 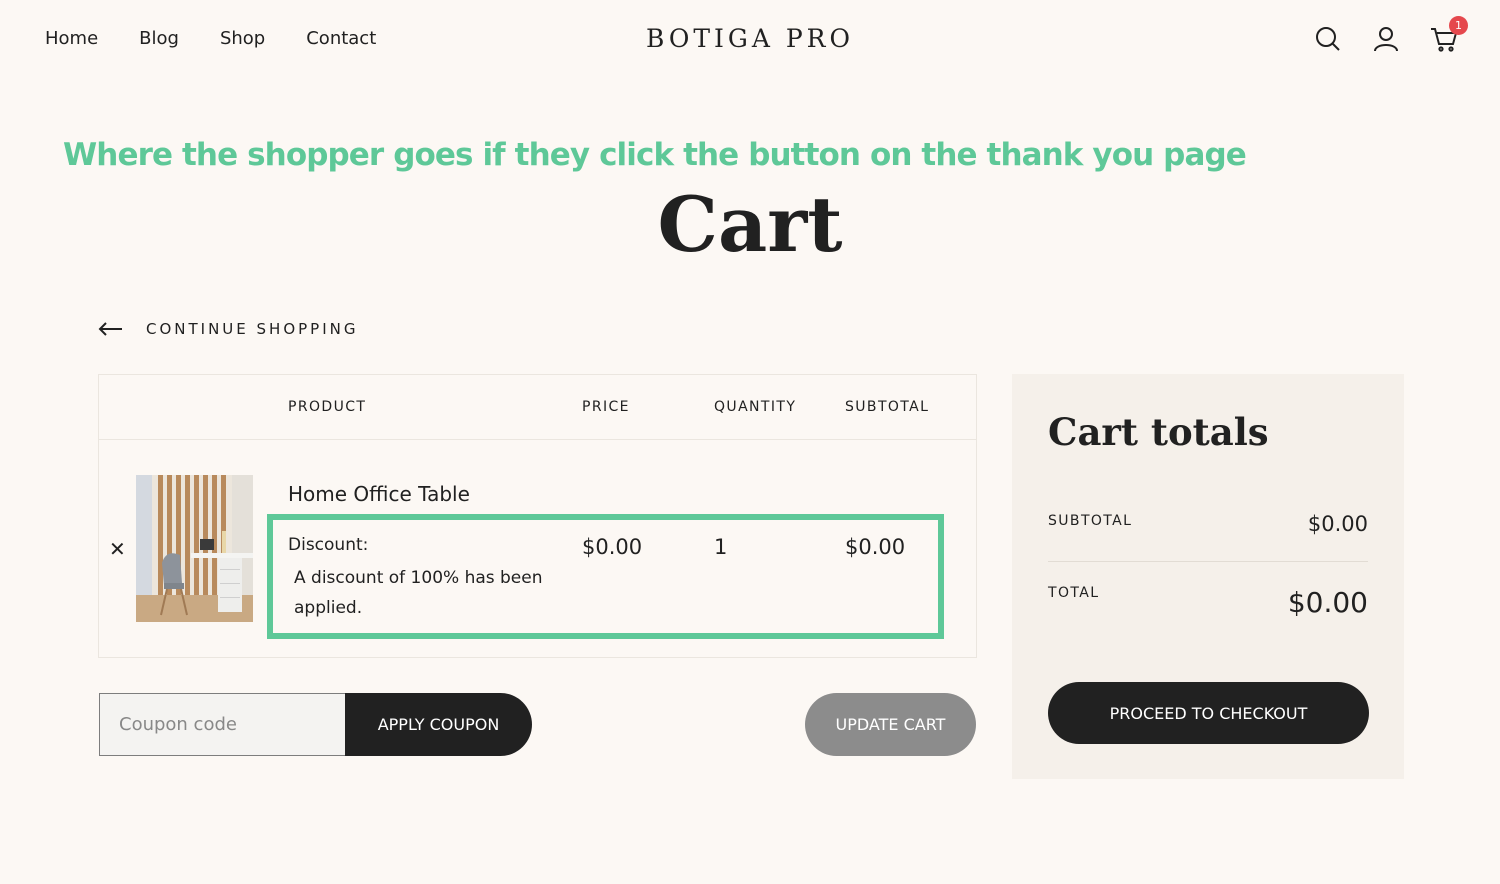 I want to click on totals-divider, so click(x=1208, y=561).